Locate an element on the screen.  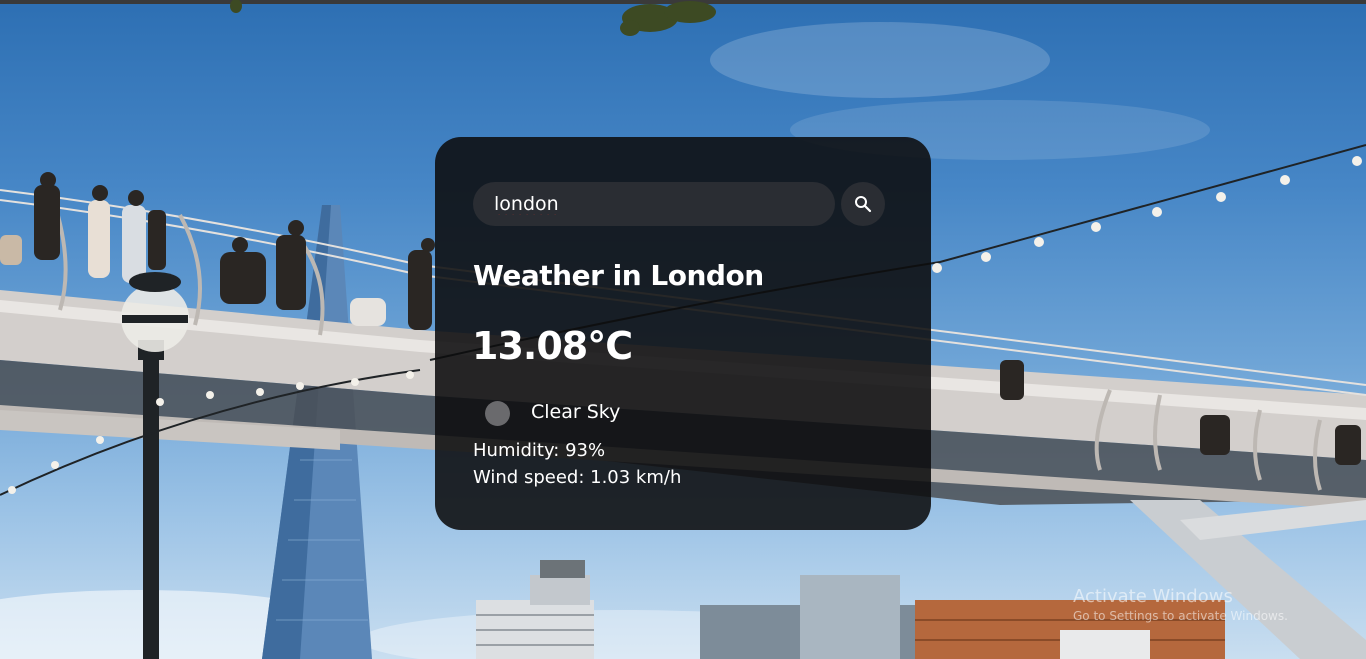
humidity-text: Humidity: 93% is located at coordinates (539, 450).